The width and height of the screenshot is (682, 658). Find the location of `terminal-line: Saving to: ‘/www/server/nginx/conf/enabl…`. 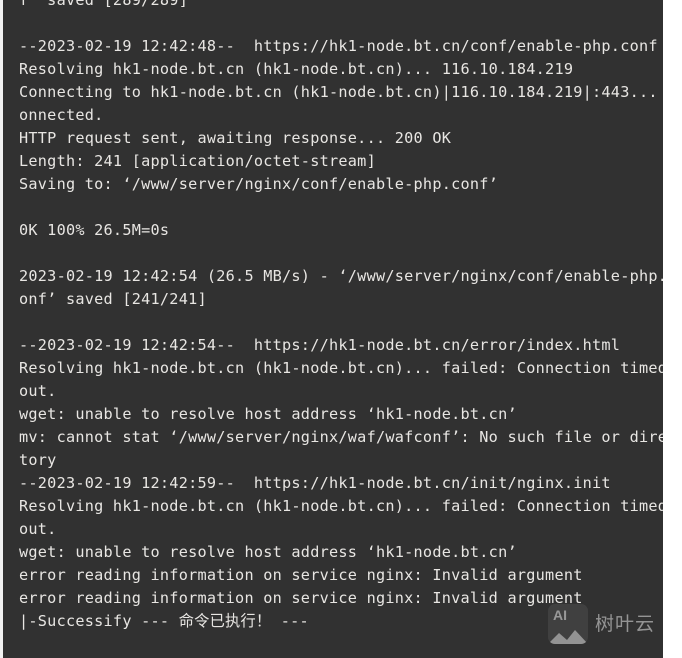

terminal-line: Saving to: ‘/www/server/nginx/conf/enabl… is located at coordinates (259, 184).